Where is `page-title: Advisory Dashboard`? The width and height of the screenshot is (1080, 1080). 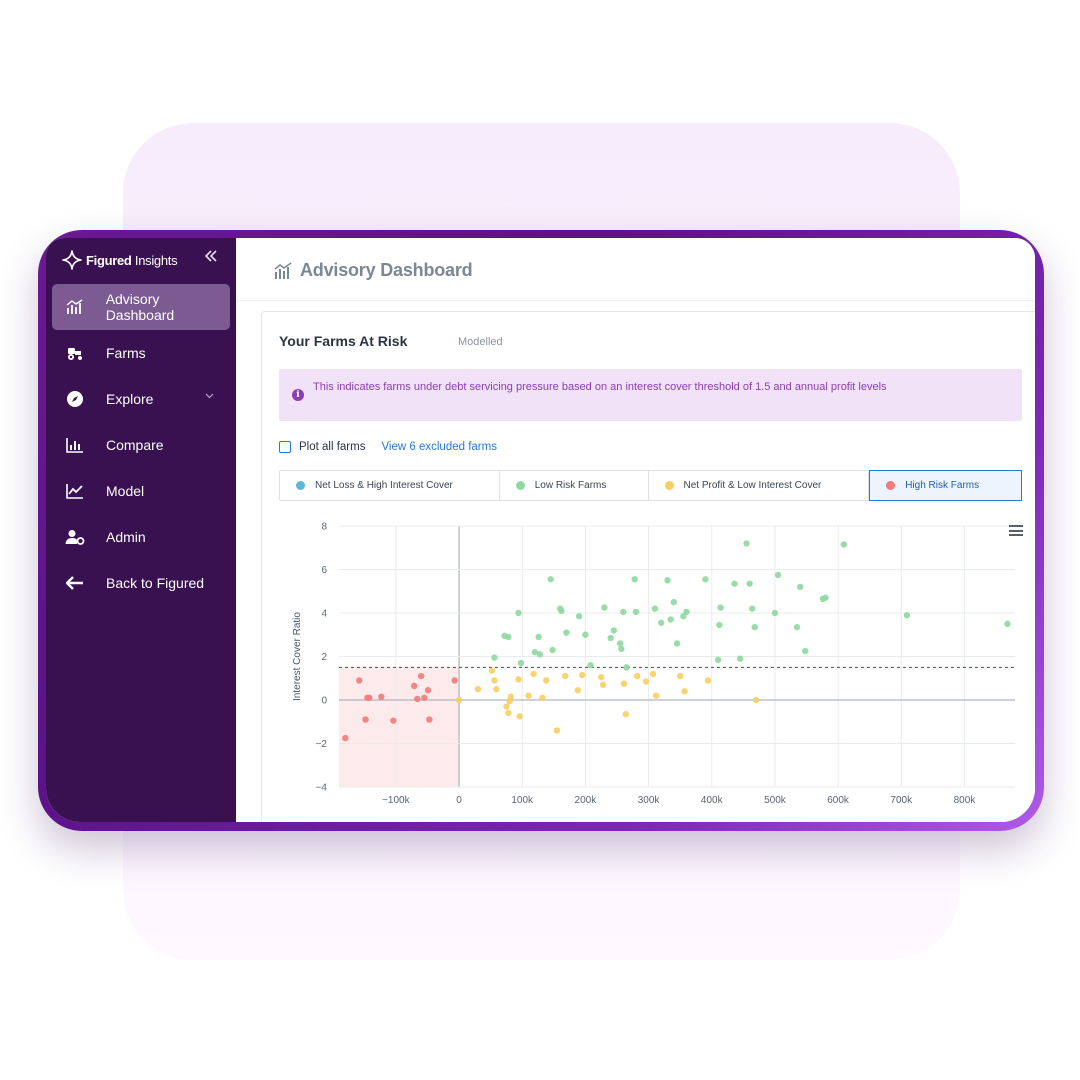 page-title: Advisory Dashboard is located at coordinates (373, 270).